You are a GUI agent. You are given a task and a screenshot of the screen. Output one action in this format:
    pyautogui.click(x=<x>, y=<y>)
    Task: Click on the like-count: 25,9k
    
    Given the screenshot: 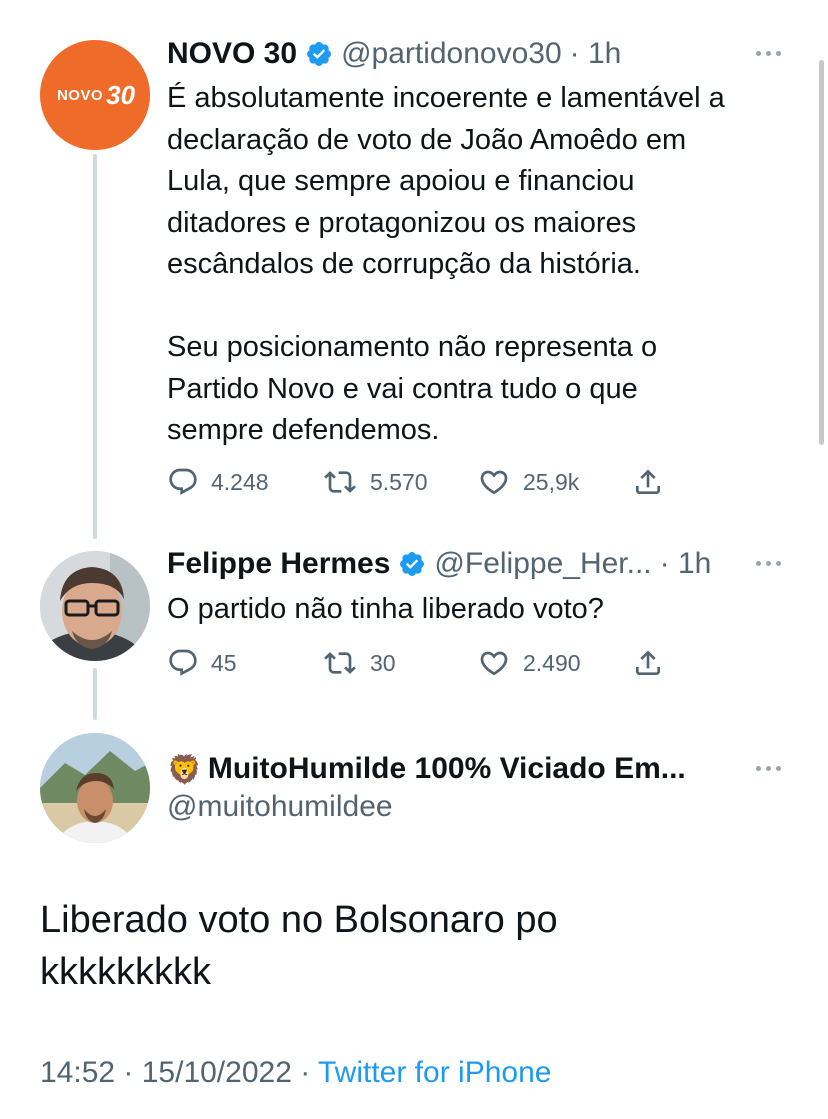 What is the action you would take?
    pyautogui.click(x=551, y=481)
    